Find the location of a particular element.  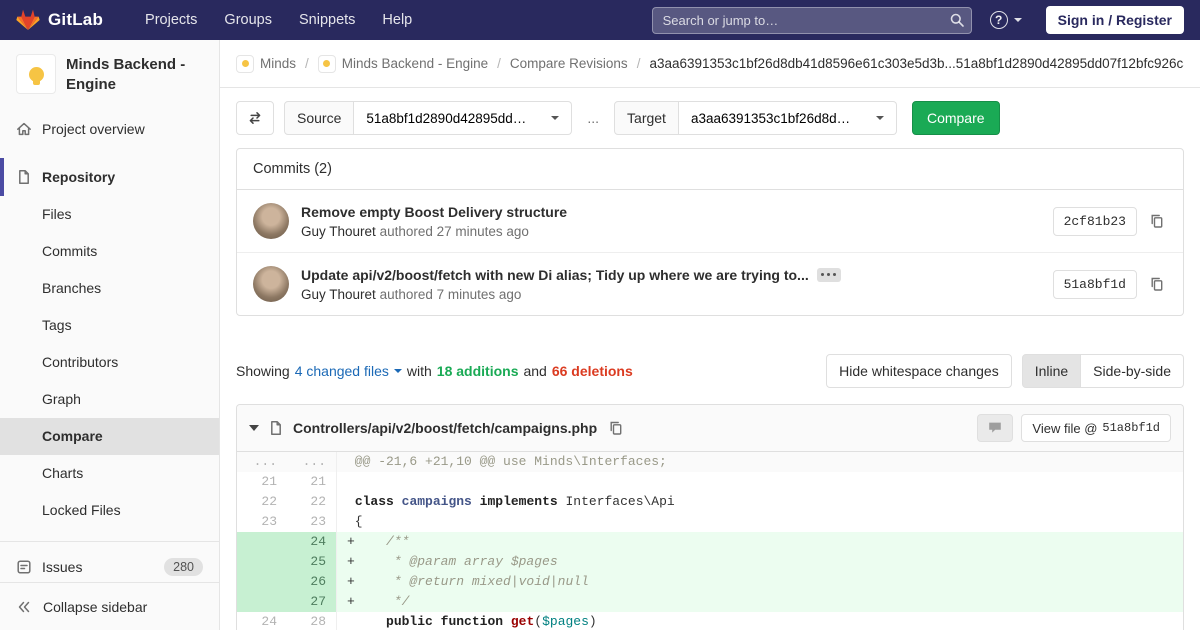

sidebar-item-project-overview: Project overview is located at coordinates (109, 129).